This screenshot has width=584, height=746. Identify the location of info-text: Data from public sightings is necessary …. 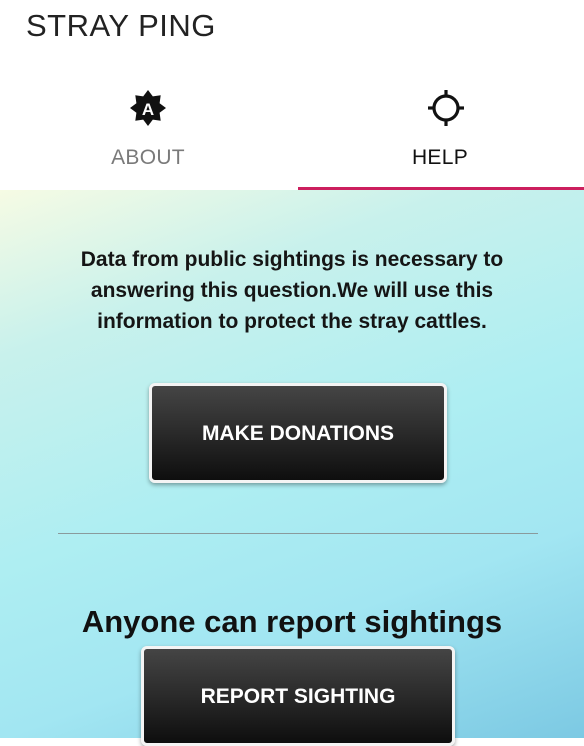
(292, 290).